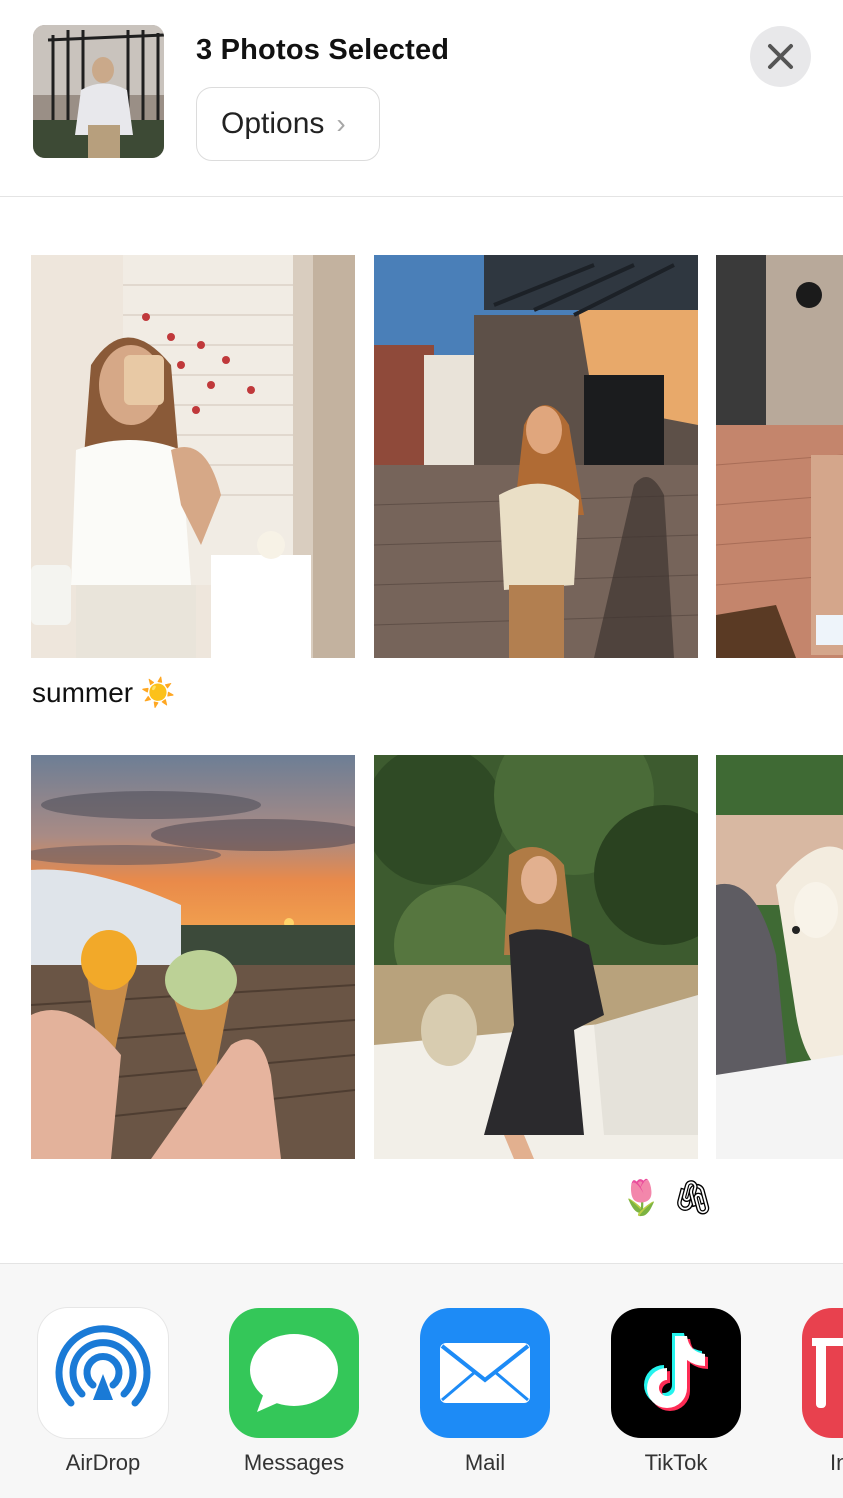 This screenshot has width=843, height=1498. I want to click on photo-sunlit-courtyard, so click(536, 456).